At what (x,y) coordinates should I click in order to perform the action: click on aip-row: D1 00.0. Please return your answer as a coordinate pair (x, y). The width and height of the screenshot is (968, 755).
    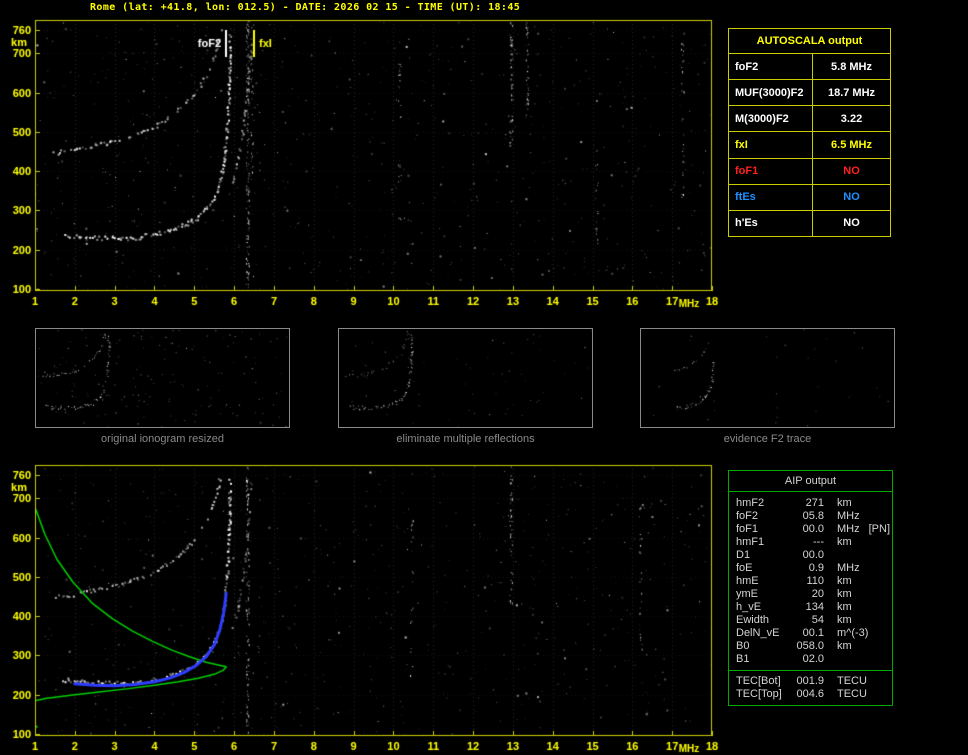
    Looking at the image, I should click on (810, 555).